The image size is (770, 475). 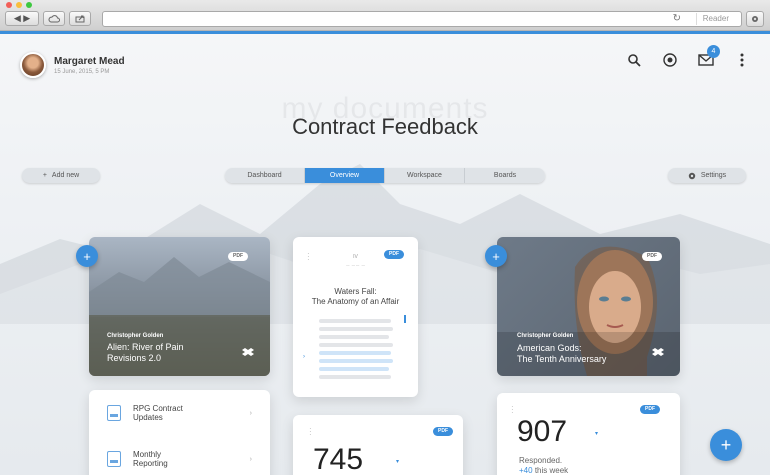 I want to click on user-profile: Margaret Mead 15 June, 2015, 5 PM, so click(x=72, y=65).